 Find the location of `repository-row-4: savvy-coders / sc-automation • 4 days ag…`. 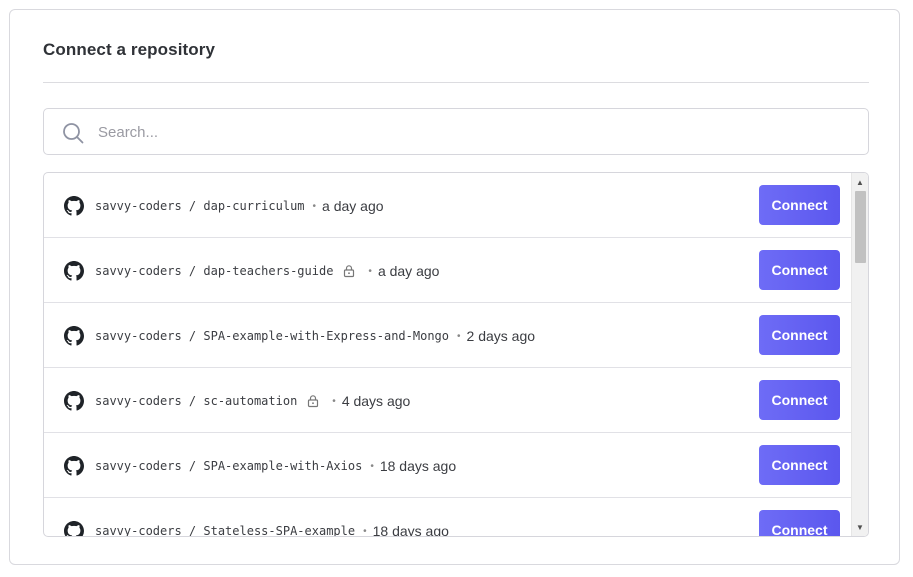

repository-row-4: savvy-coders / sc-automation • 4 days ag… is located at coordinates (448, 400).